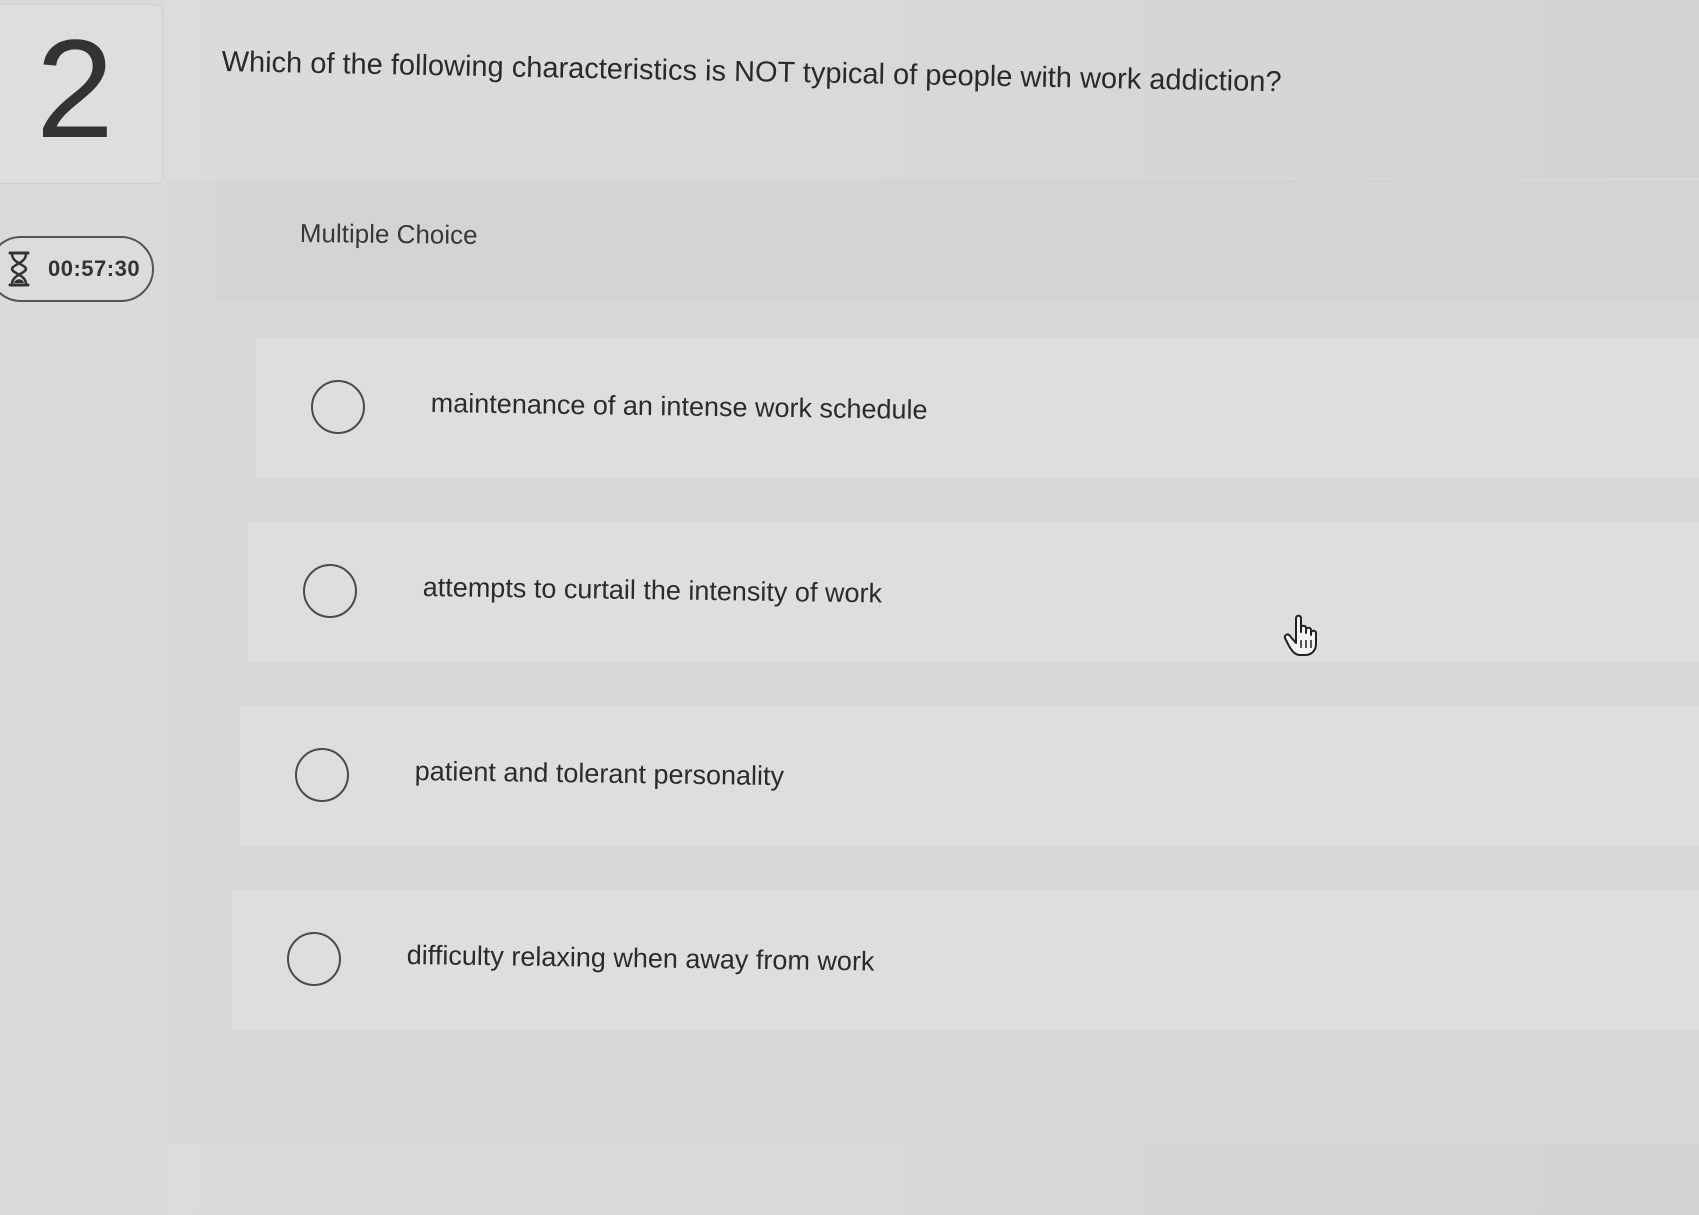 Image resolution: width=1699 pixels, height=1215 pixels. I want to click on answer-option-label: maintenance of an intense work schedule, so click(679, 406).